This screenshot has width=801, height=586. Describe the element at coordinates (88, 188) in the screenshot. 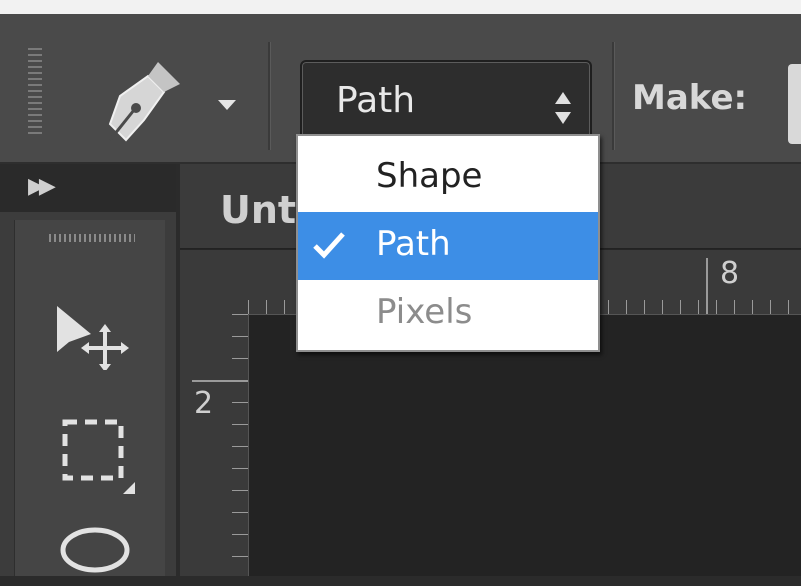

I see `panel-collapse-bar: ▶▶` at that location.